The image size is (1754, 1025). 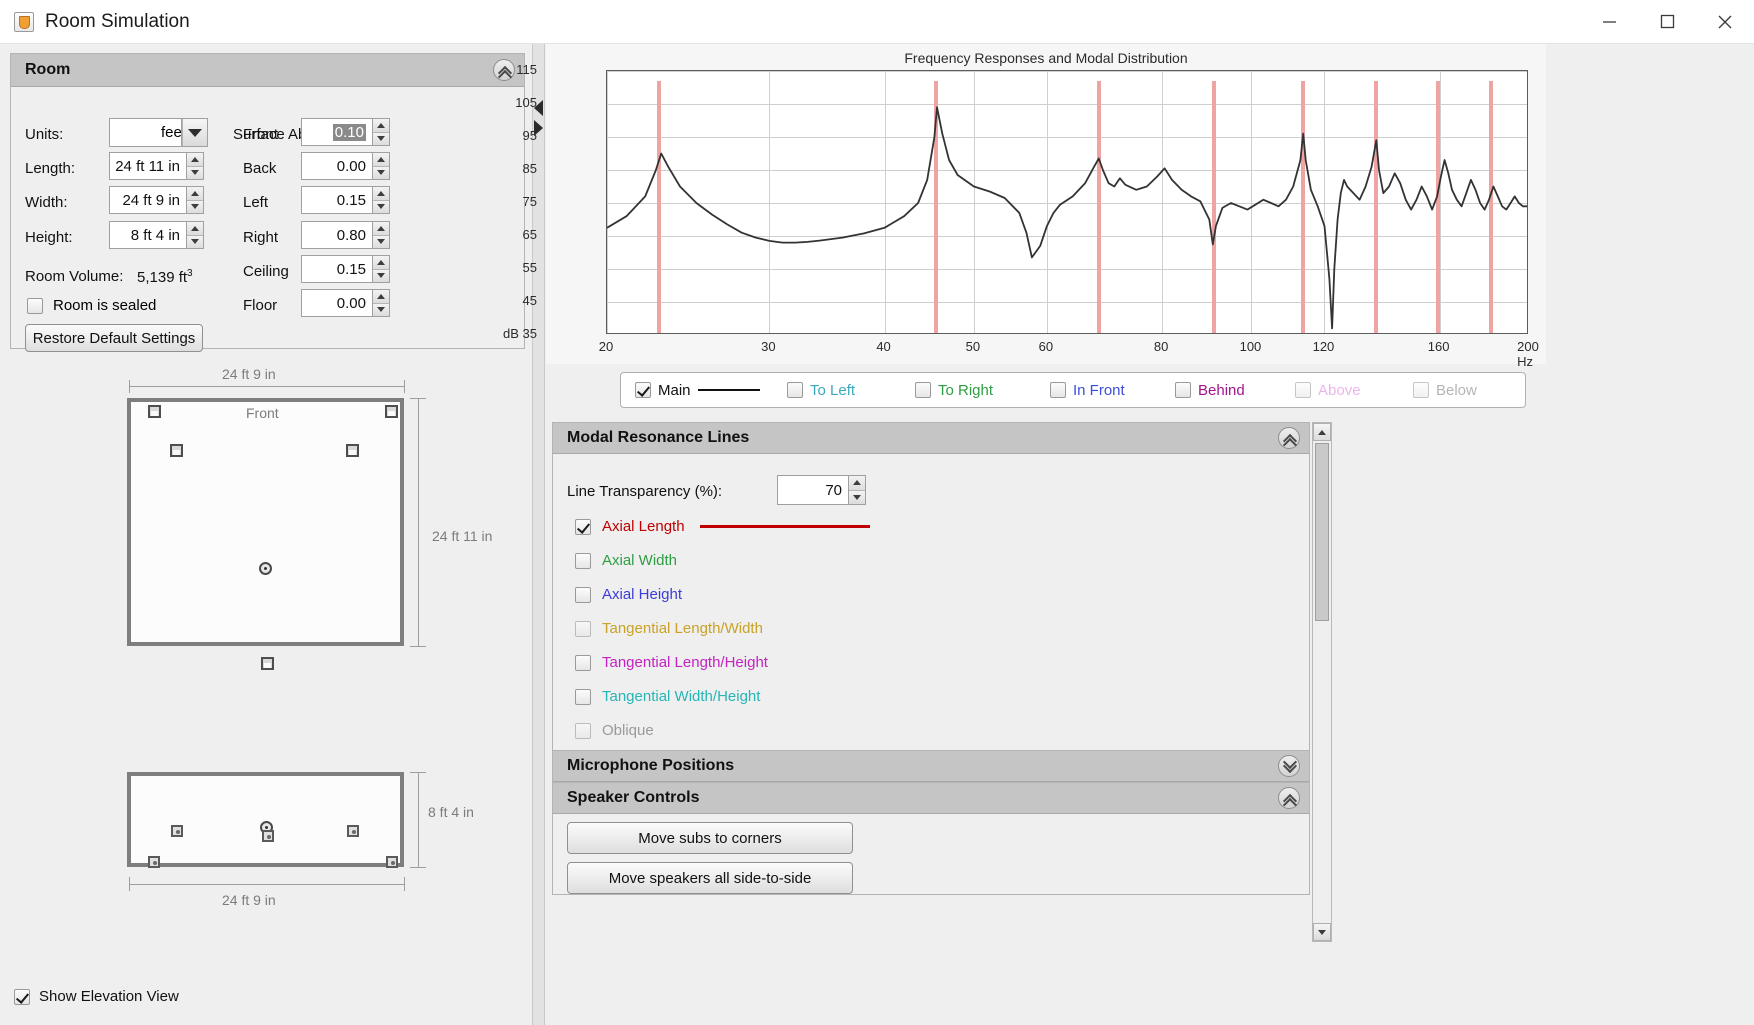 What do you see at coordinates (391, 411) in the screenshot?
I see `speaker-front-right-corner` at bounding box center [391, 411].